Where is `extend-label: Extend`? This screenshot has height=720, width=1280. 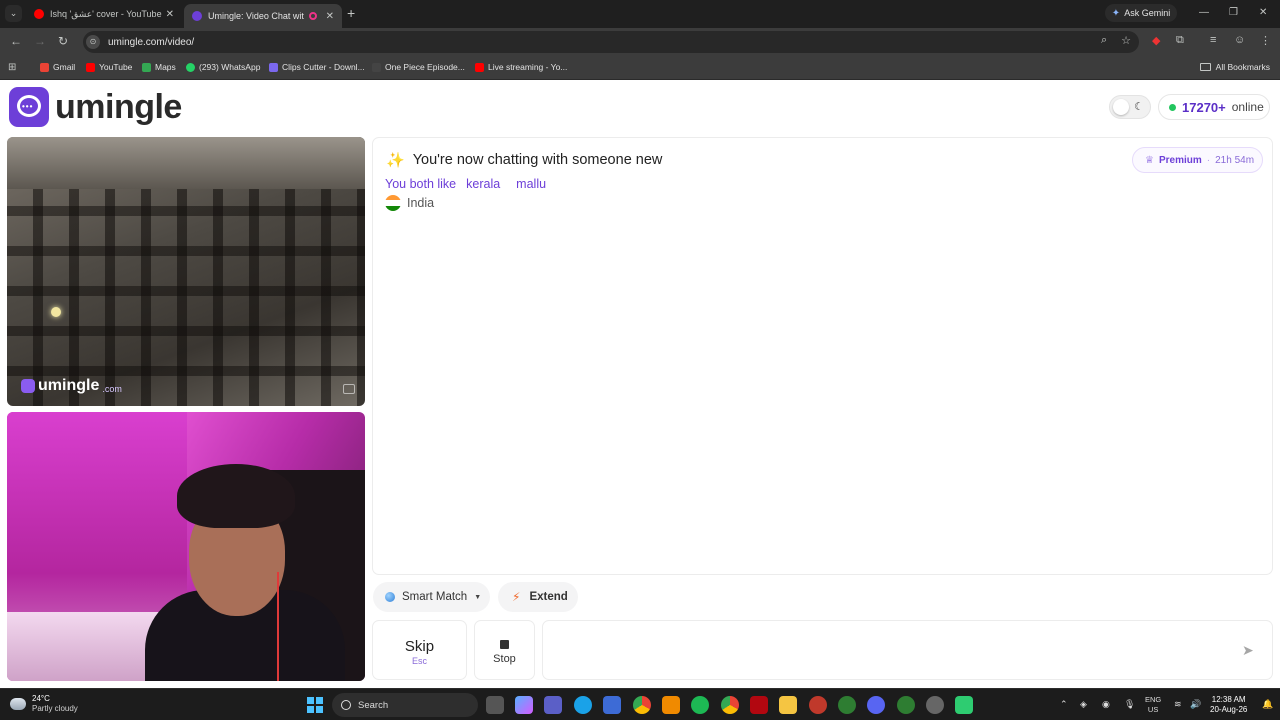
extend-label: Extend is located at coordinates (548, 597).